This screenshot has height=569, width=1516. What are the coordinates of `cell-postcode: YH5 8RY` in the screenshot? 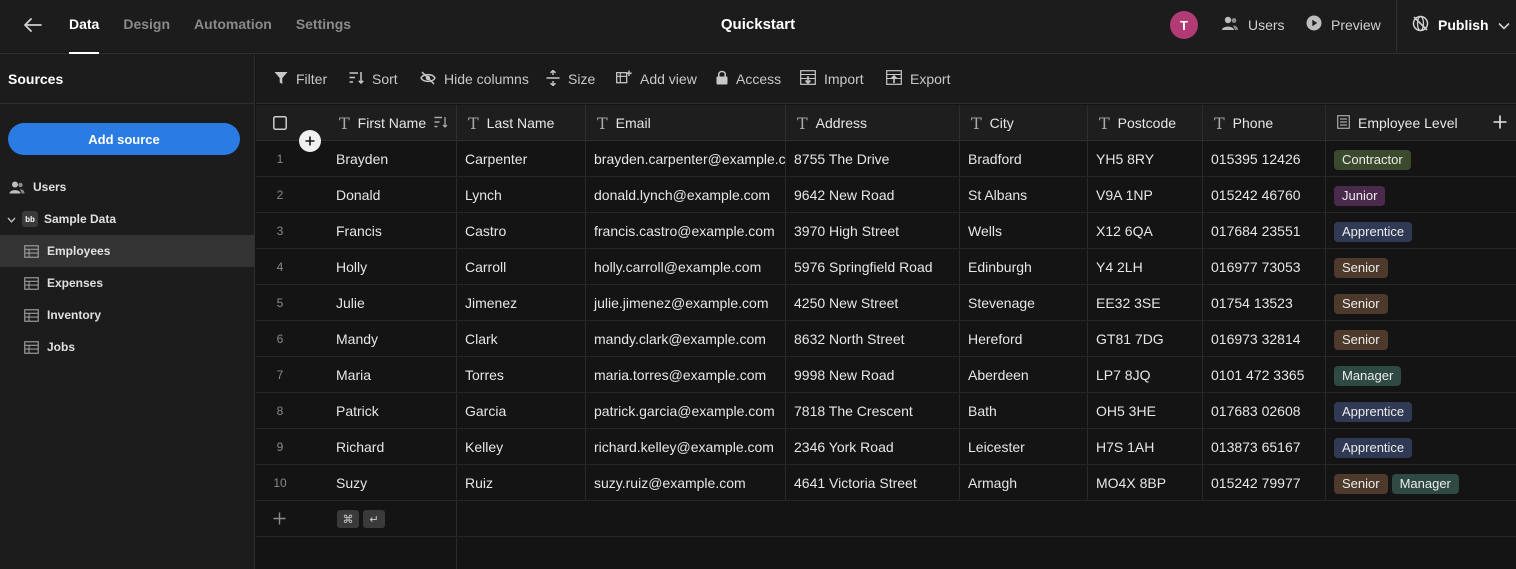 It's located at (1145, 159).